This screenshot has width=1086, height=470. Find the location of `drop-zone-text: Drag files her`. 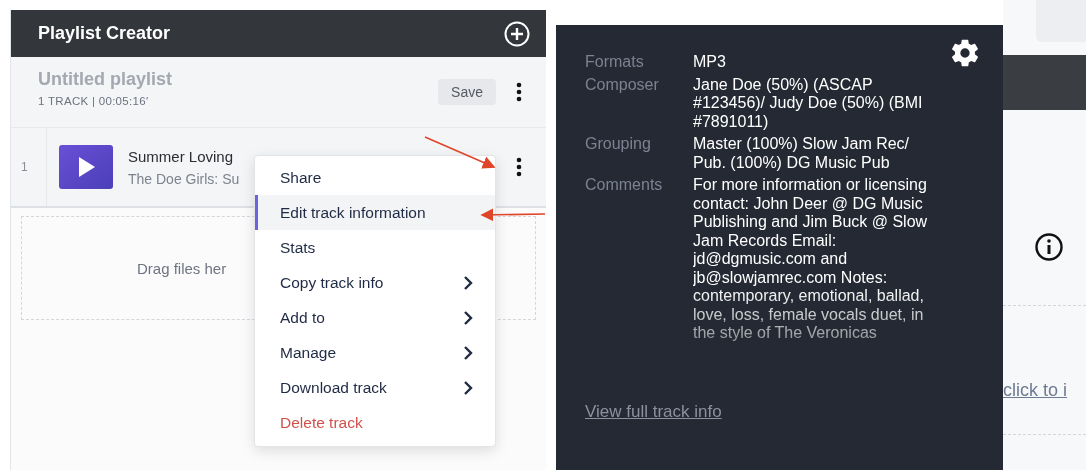

drop-zone-text: Drag files her is located at coordinates (182, 268).